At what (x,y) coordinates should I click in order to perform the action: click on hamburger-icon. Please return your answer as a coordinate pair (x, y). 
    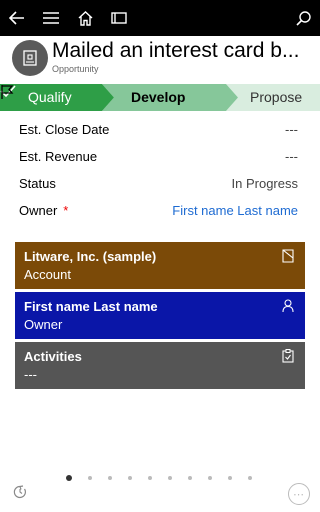
    Looking at the image, I should click on (51, 18).